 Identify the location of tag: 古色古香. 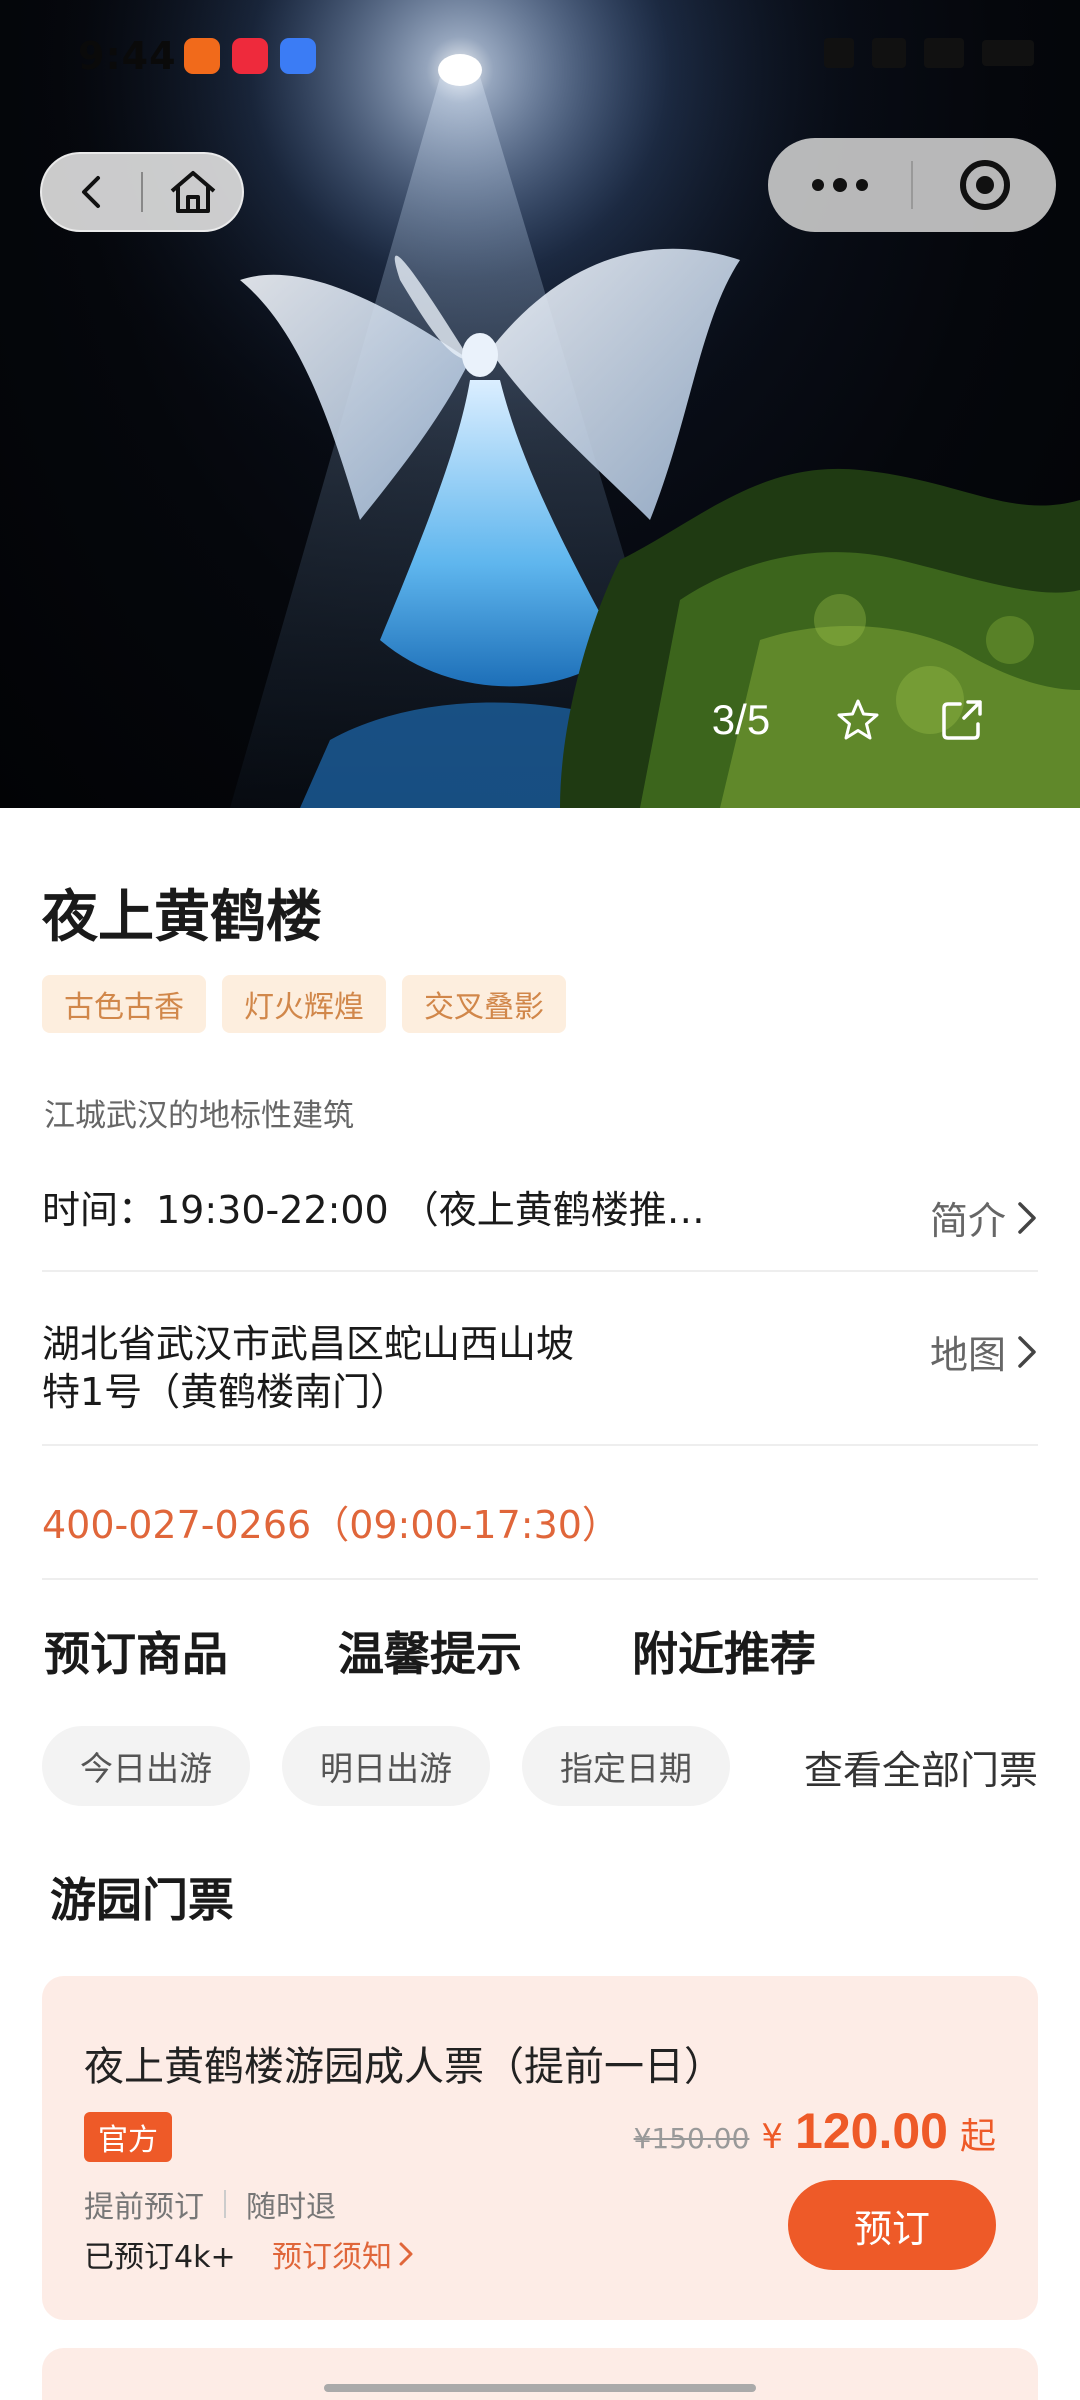
(124, 1004).